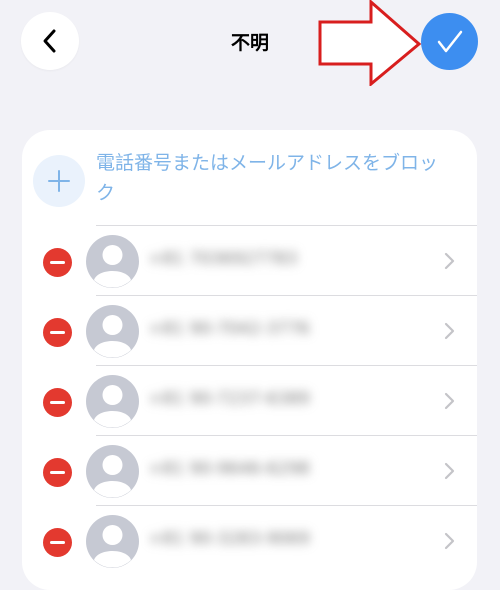  What do you see at coordinates (370, 43) in the screenshot?
I see `annotation-arrow-icon` at bounding box center [370, 43].